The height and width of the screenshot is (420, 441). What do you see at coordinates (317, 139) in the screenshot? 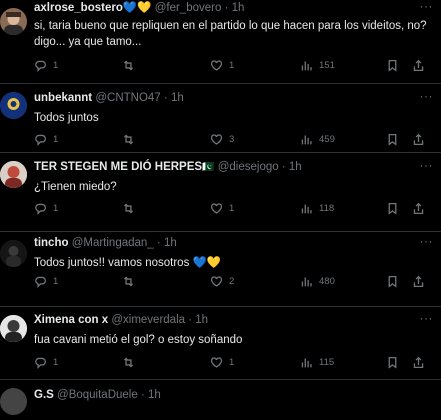
I see `views-button: 459` at bounding box center [317, 139].